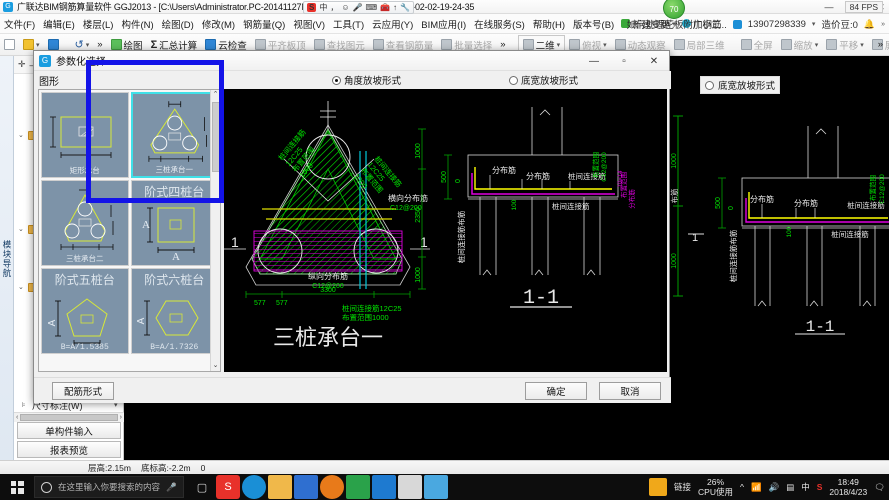 The height and width of the screenshot is (500, 889). I want to click on thumbnail-stepped-six-pile-cap: 阶式六桩台 A B=A/1.7326, so click(174, 311).